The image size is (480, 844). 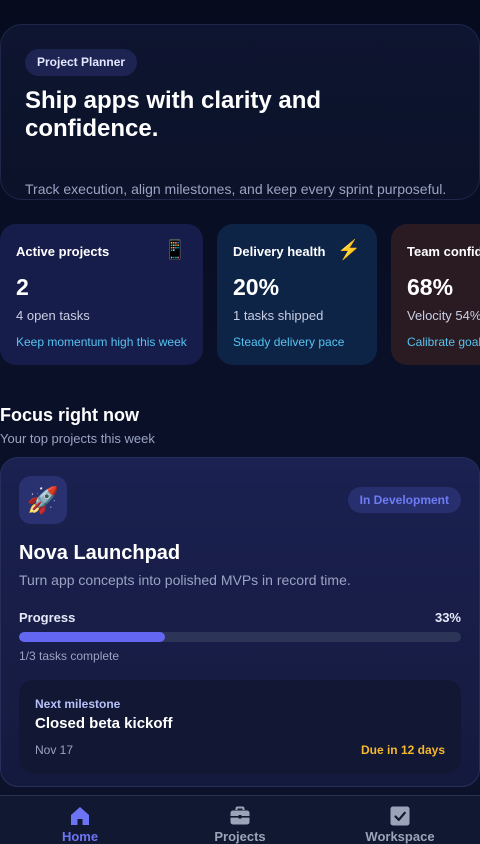 What do you see at coordinates (400, 816) in the screenshot?
I see `checkbox-icon` at bounding box center [400, 816].